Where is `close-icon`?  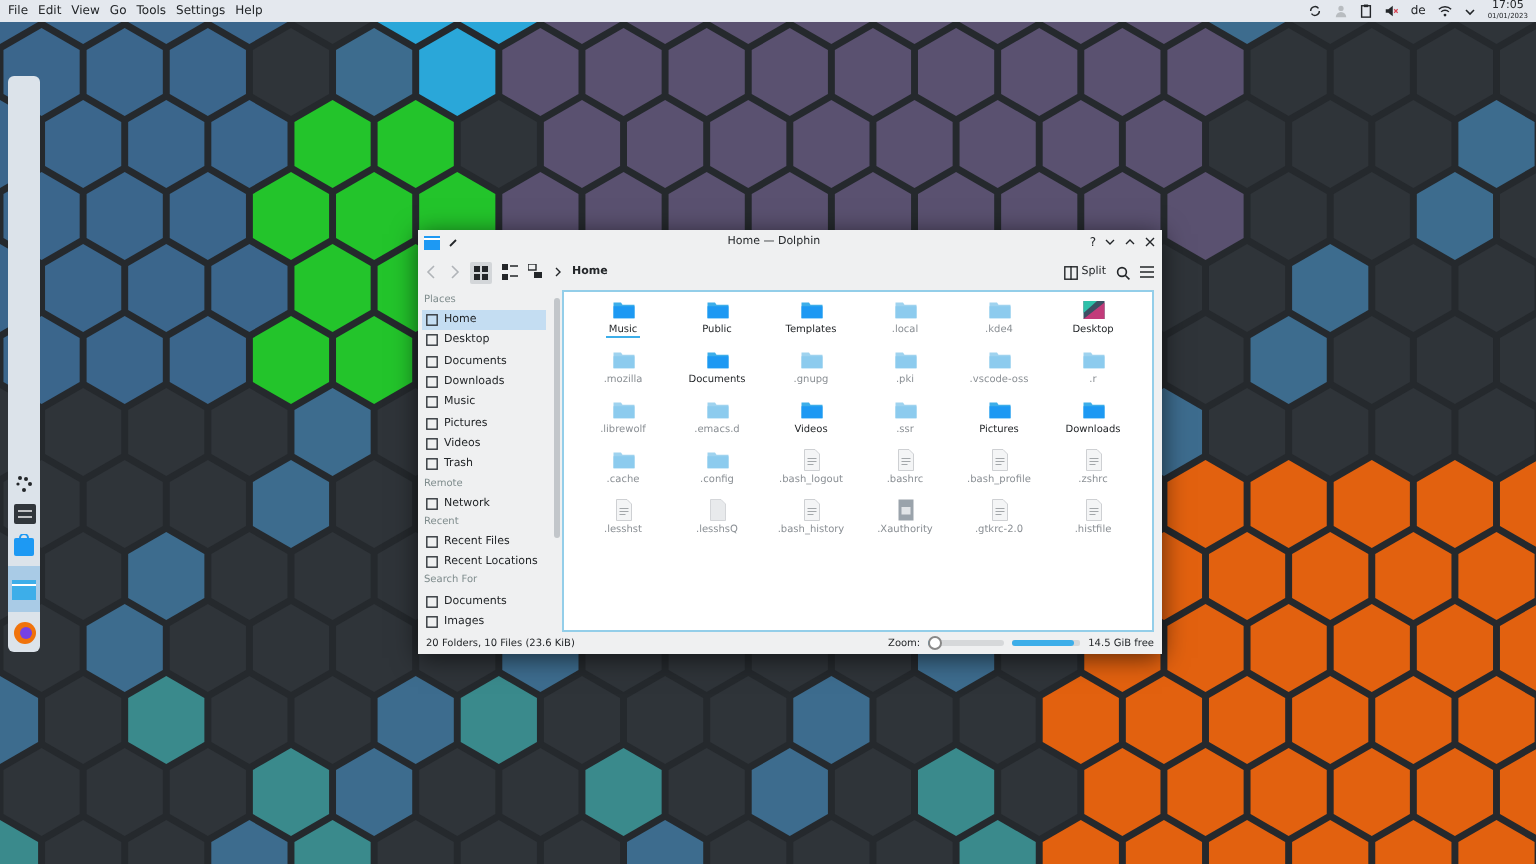
close-icon is located at coordinates (1150, 242).